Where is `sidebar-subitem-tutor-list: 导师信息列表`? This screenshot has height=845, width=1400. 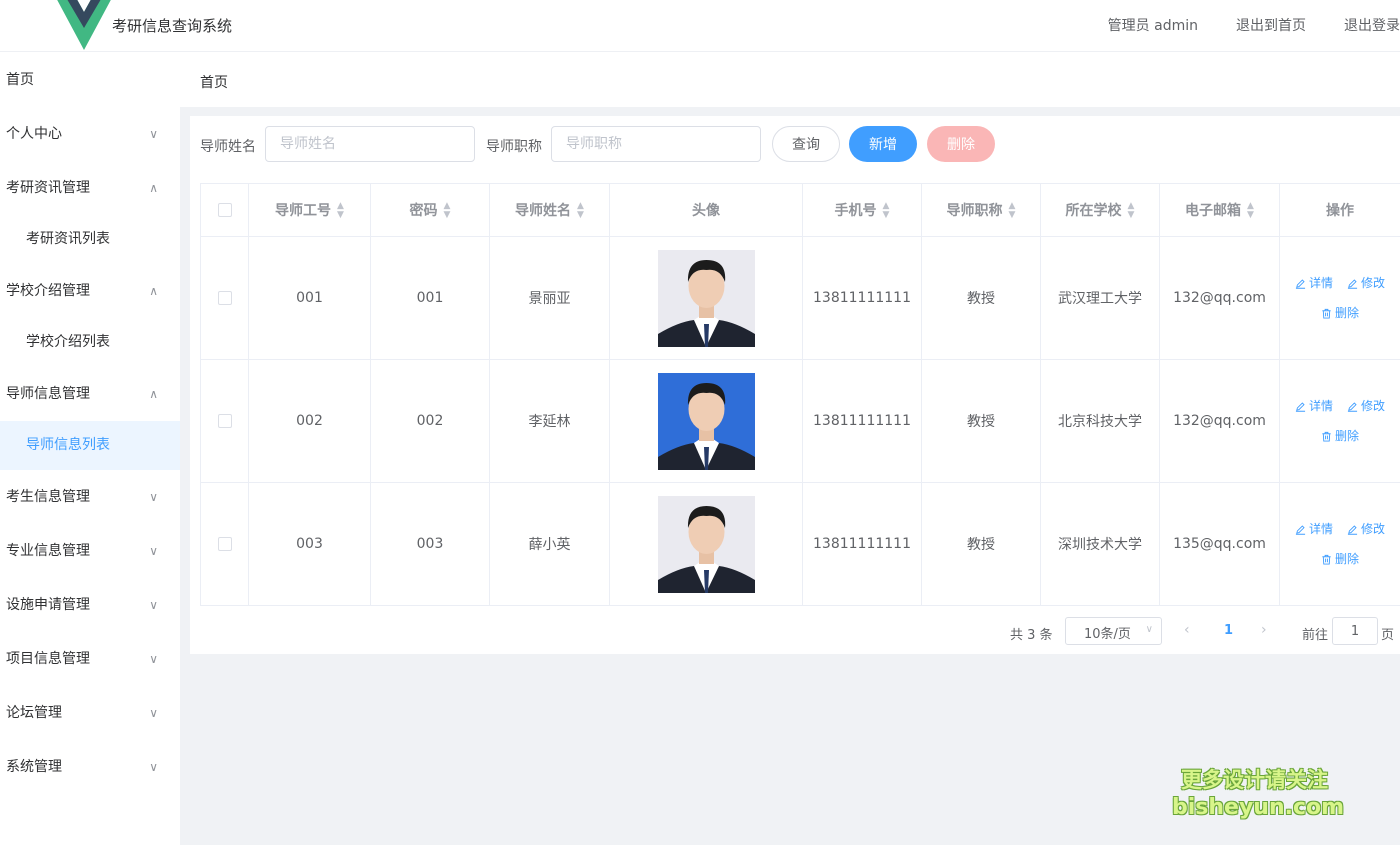 sidebar-subitem-tutor-list: 导师信息列表 is located at coordinates (90, 445).